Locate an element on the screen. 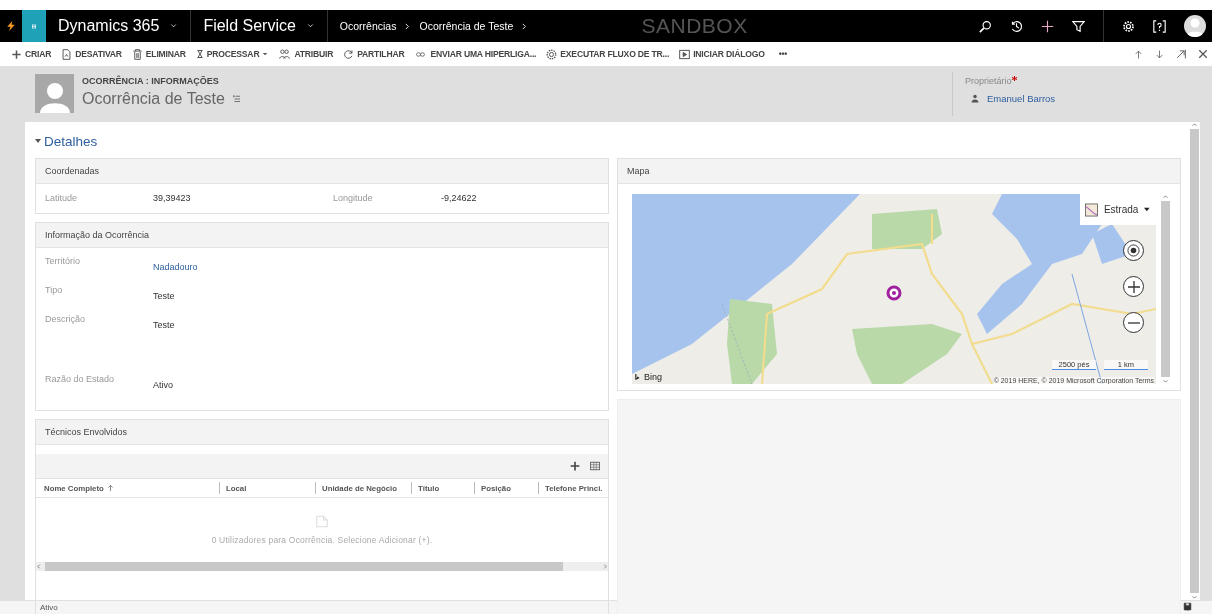 The image size is (1212, 614). app-name-menu: Dynamics 365 is located at coordinates (119, 26).